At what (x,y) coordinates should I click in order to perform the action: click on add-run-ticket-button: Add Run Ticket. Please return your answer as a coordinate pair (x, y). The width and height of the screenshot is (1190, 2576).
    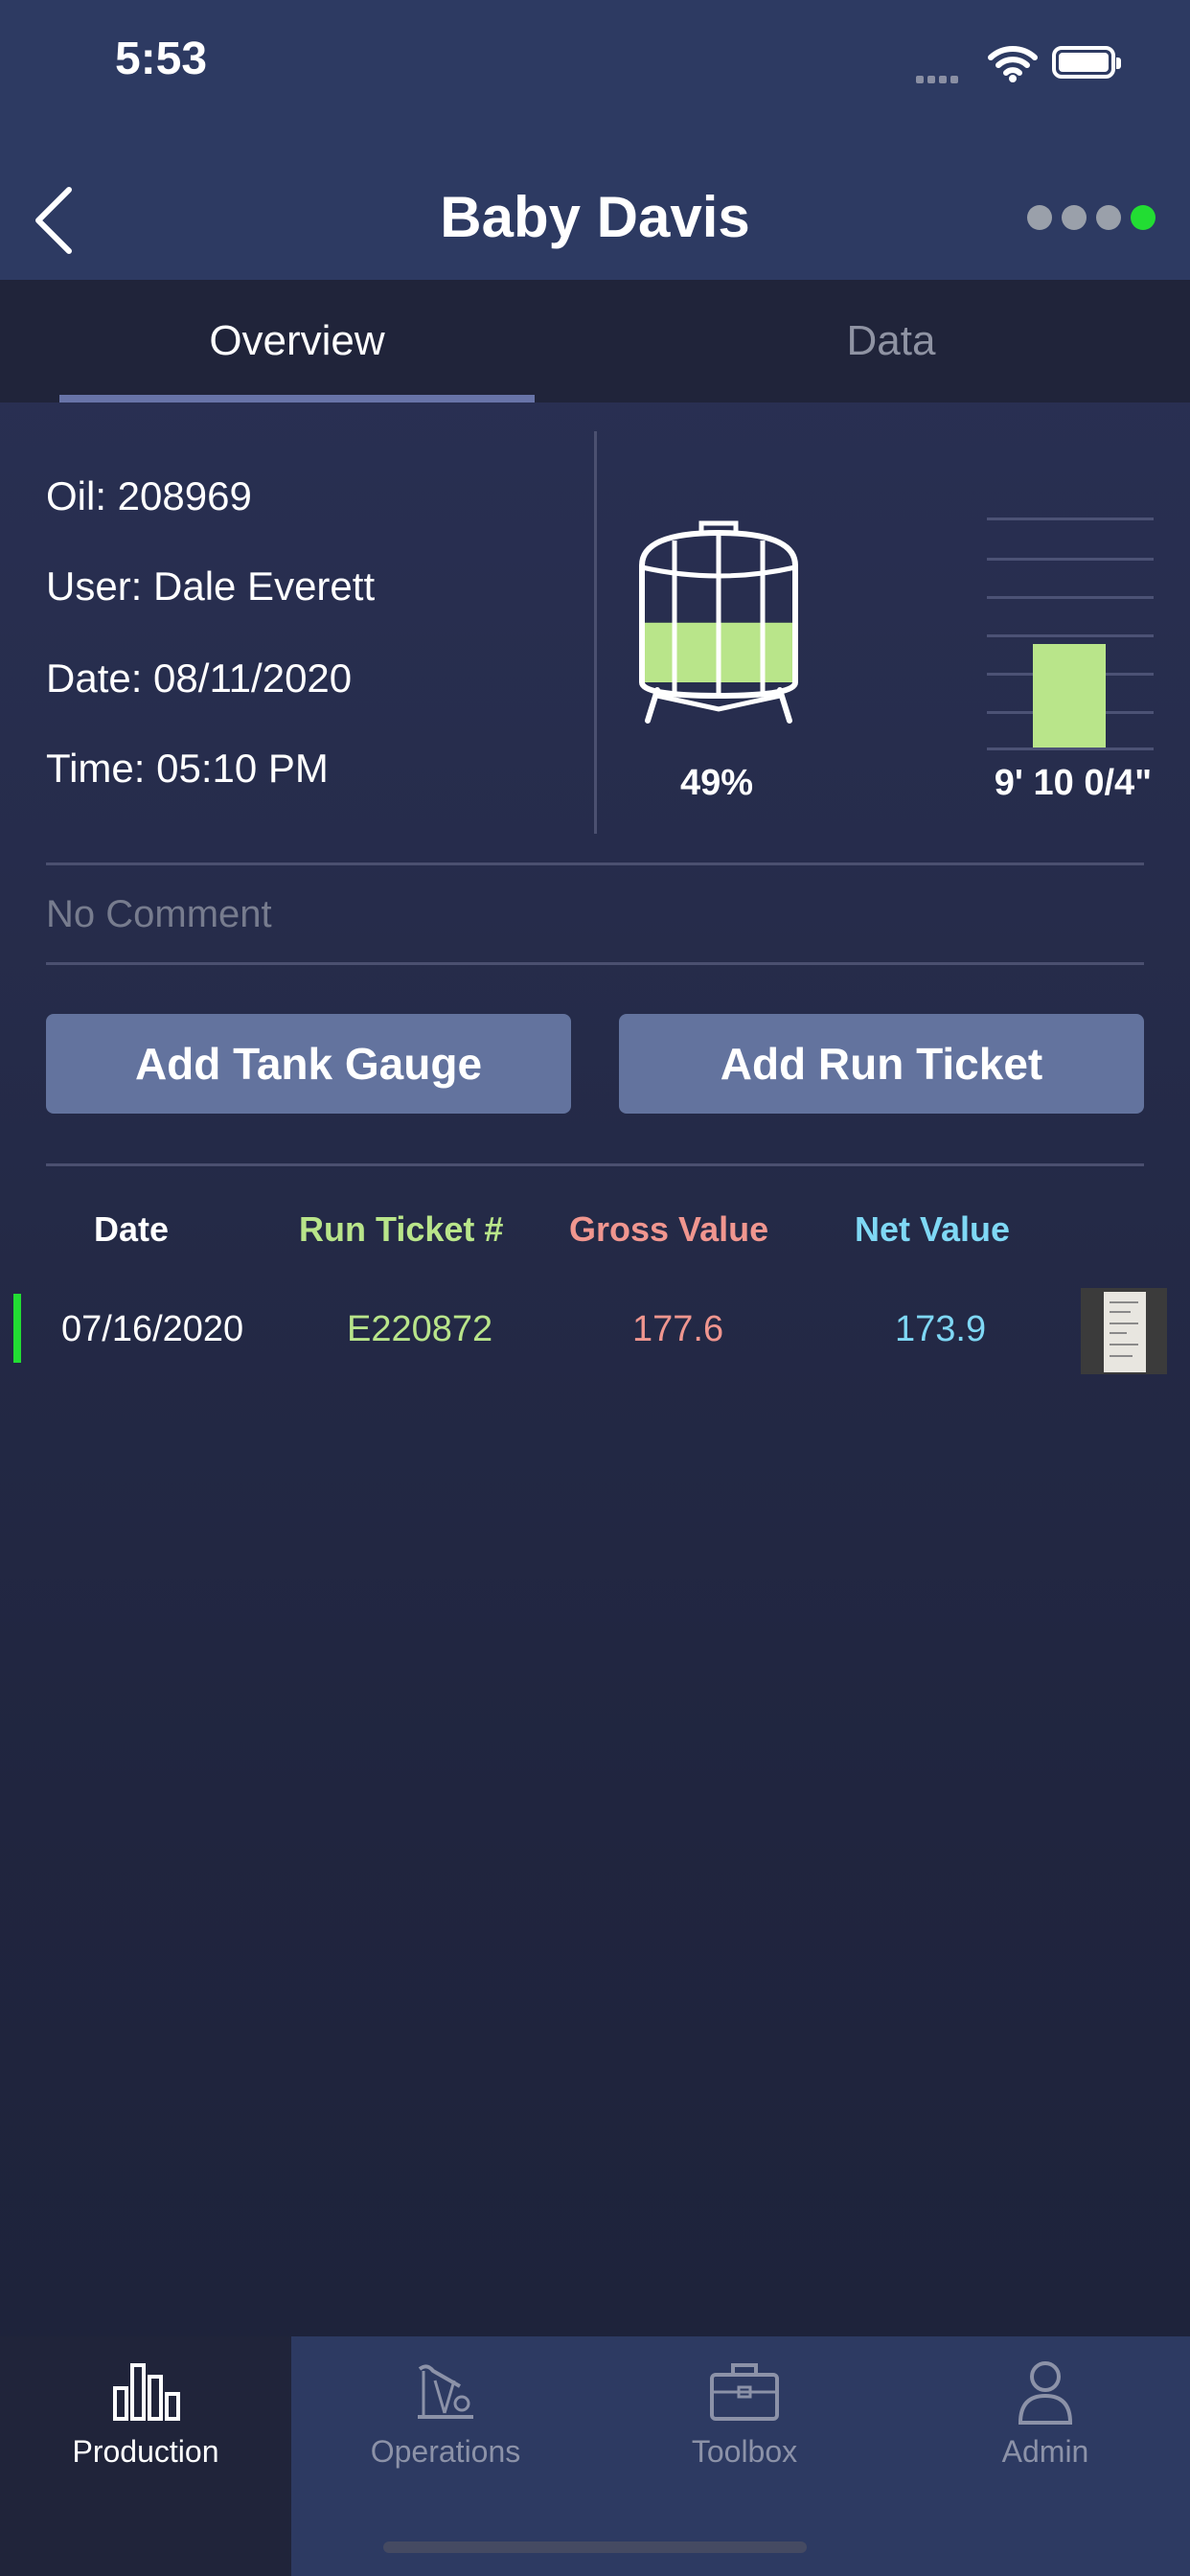
    Looking at the image, I should click on (882, 1064).